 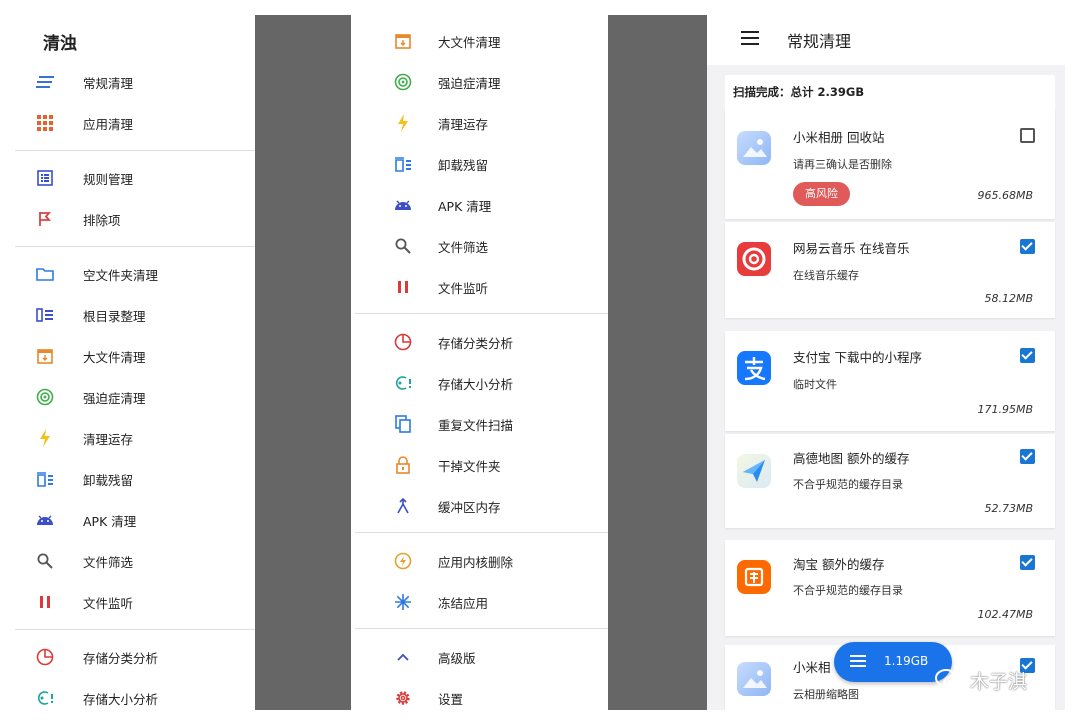 I want to click on stack-lines-icon, so click(x=45, y=82).